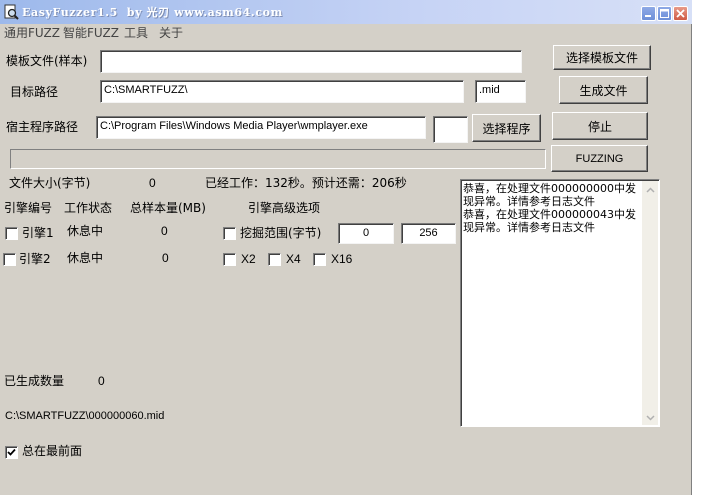  What do you see at coordinates (450, 129) in the screenshot?
I see `host-extra-input` at bounding box center [450, 129].